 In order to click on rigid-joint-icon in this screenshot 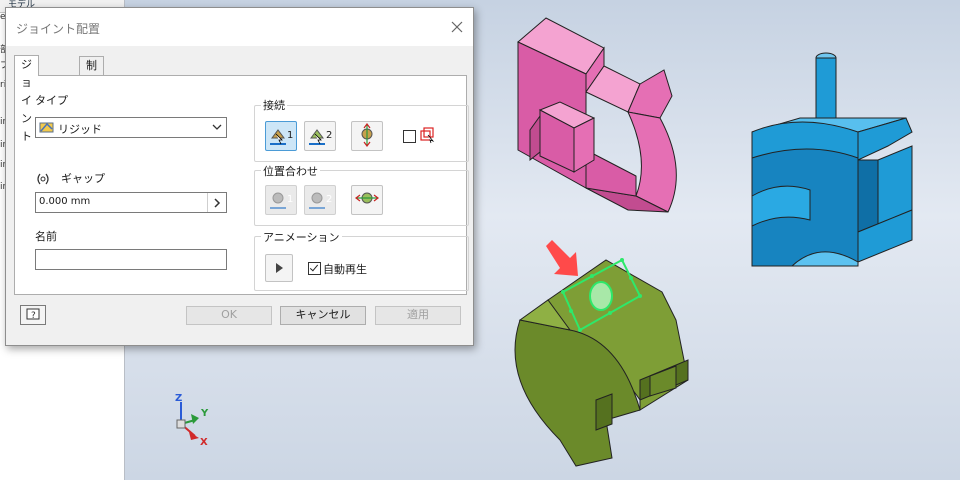, I will do `click(46, 127)`.